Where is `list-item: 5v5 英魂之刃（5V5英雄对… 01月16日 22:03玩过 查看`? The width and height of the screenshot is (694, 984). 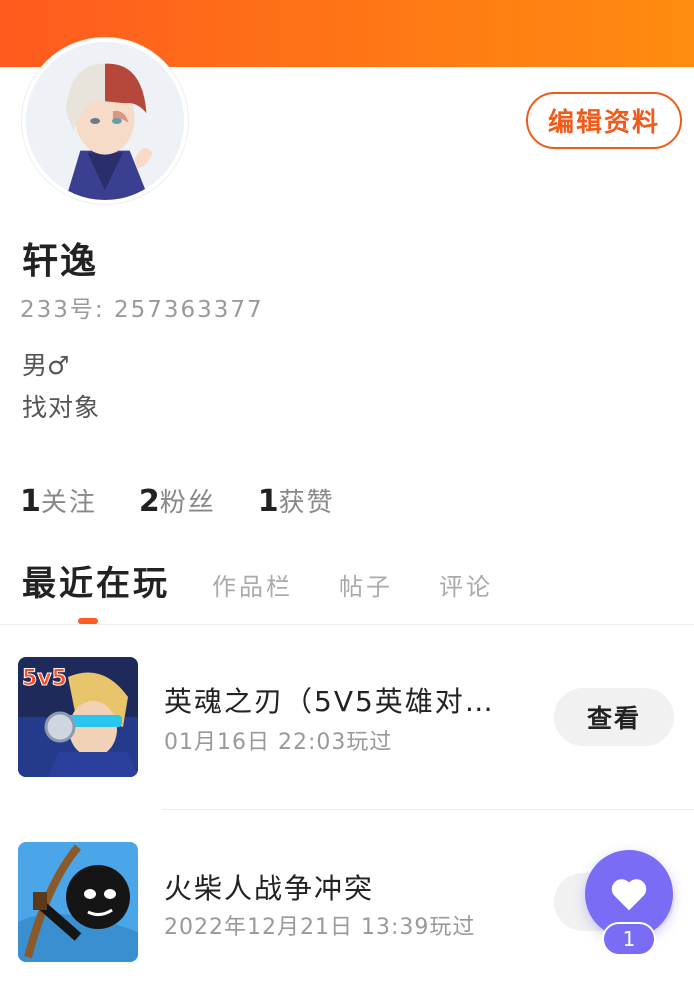
list-item: 5v5 英魂之刃（5V5英雄对… 01月16日 22:03玩过 查看 is located at coordinates (347, 715).